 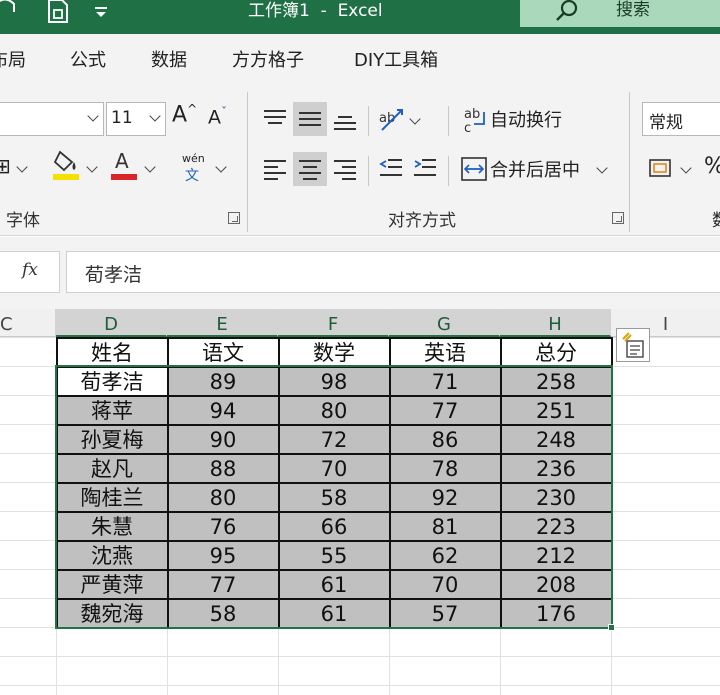 What do you see at coordinates (67, 167) in the screenshot?
I see `fill-color-icon` at bounding box center [67, 167].